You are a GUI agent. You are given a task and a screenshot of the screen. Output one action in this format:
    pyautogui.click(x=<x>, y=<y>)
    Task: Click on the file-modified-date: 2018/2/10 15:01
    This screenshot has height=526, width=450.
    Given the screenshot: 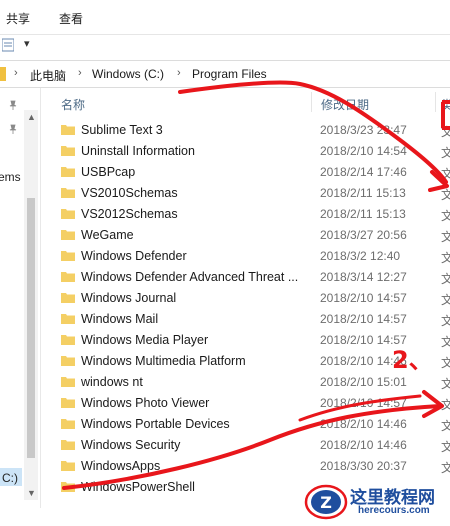 What is the action you would take?
    pyautogui.click(x=363, y=382)
    